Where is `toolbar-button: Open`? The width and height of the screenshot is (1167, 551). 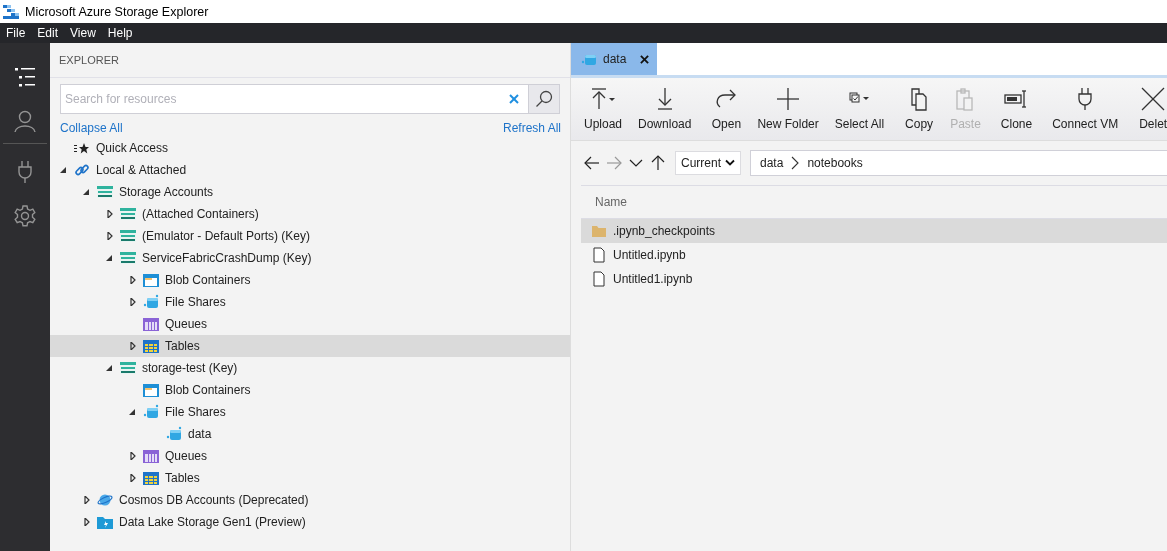 toolbar-button: Open is located at coordinates (726, 109).